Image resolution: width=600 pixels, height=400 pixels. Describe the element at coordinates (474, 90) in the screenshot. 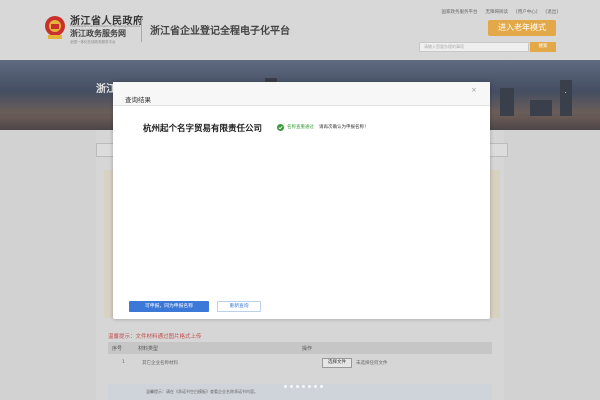

I see `close-icon: ×` at that location.